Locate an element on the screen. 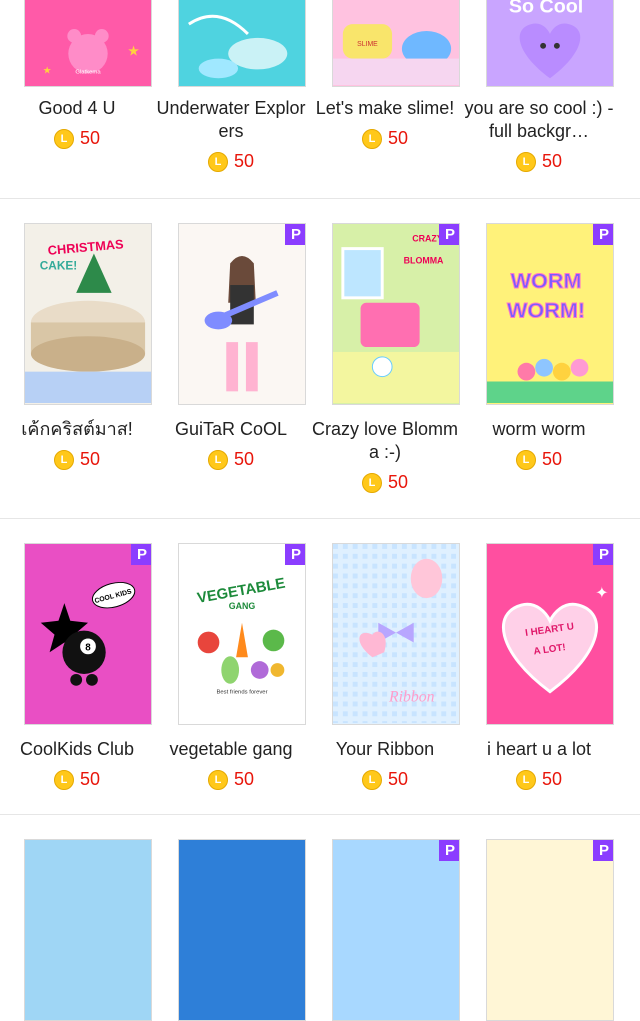 This screenshot has height=1021, width=640. theme-thumbnail: SLIME is located at coordinates (396, 43).